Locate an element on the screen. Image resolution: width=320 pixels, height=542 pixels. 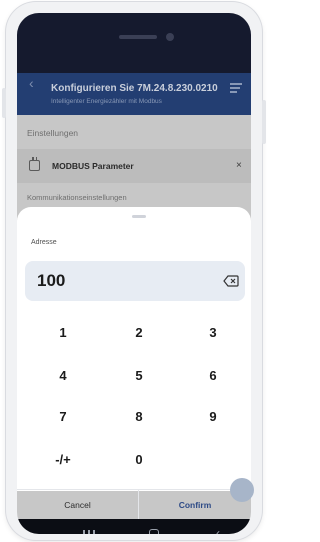
key-0: 0 is located at coordinates (139, 460).